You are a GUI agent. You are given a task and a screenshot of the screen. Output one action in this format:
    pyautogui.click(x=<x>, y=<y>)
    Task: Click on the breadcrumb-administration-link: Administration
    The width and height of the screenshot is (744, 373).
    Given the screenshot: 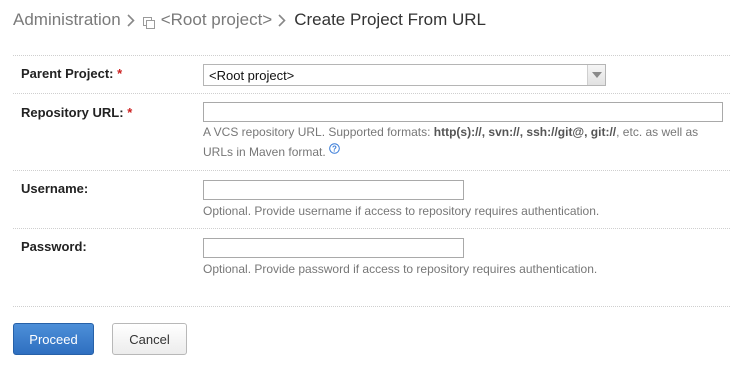 What is the action you would take?
    pyautogui.click(x=67, y=20)
    